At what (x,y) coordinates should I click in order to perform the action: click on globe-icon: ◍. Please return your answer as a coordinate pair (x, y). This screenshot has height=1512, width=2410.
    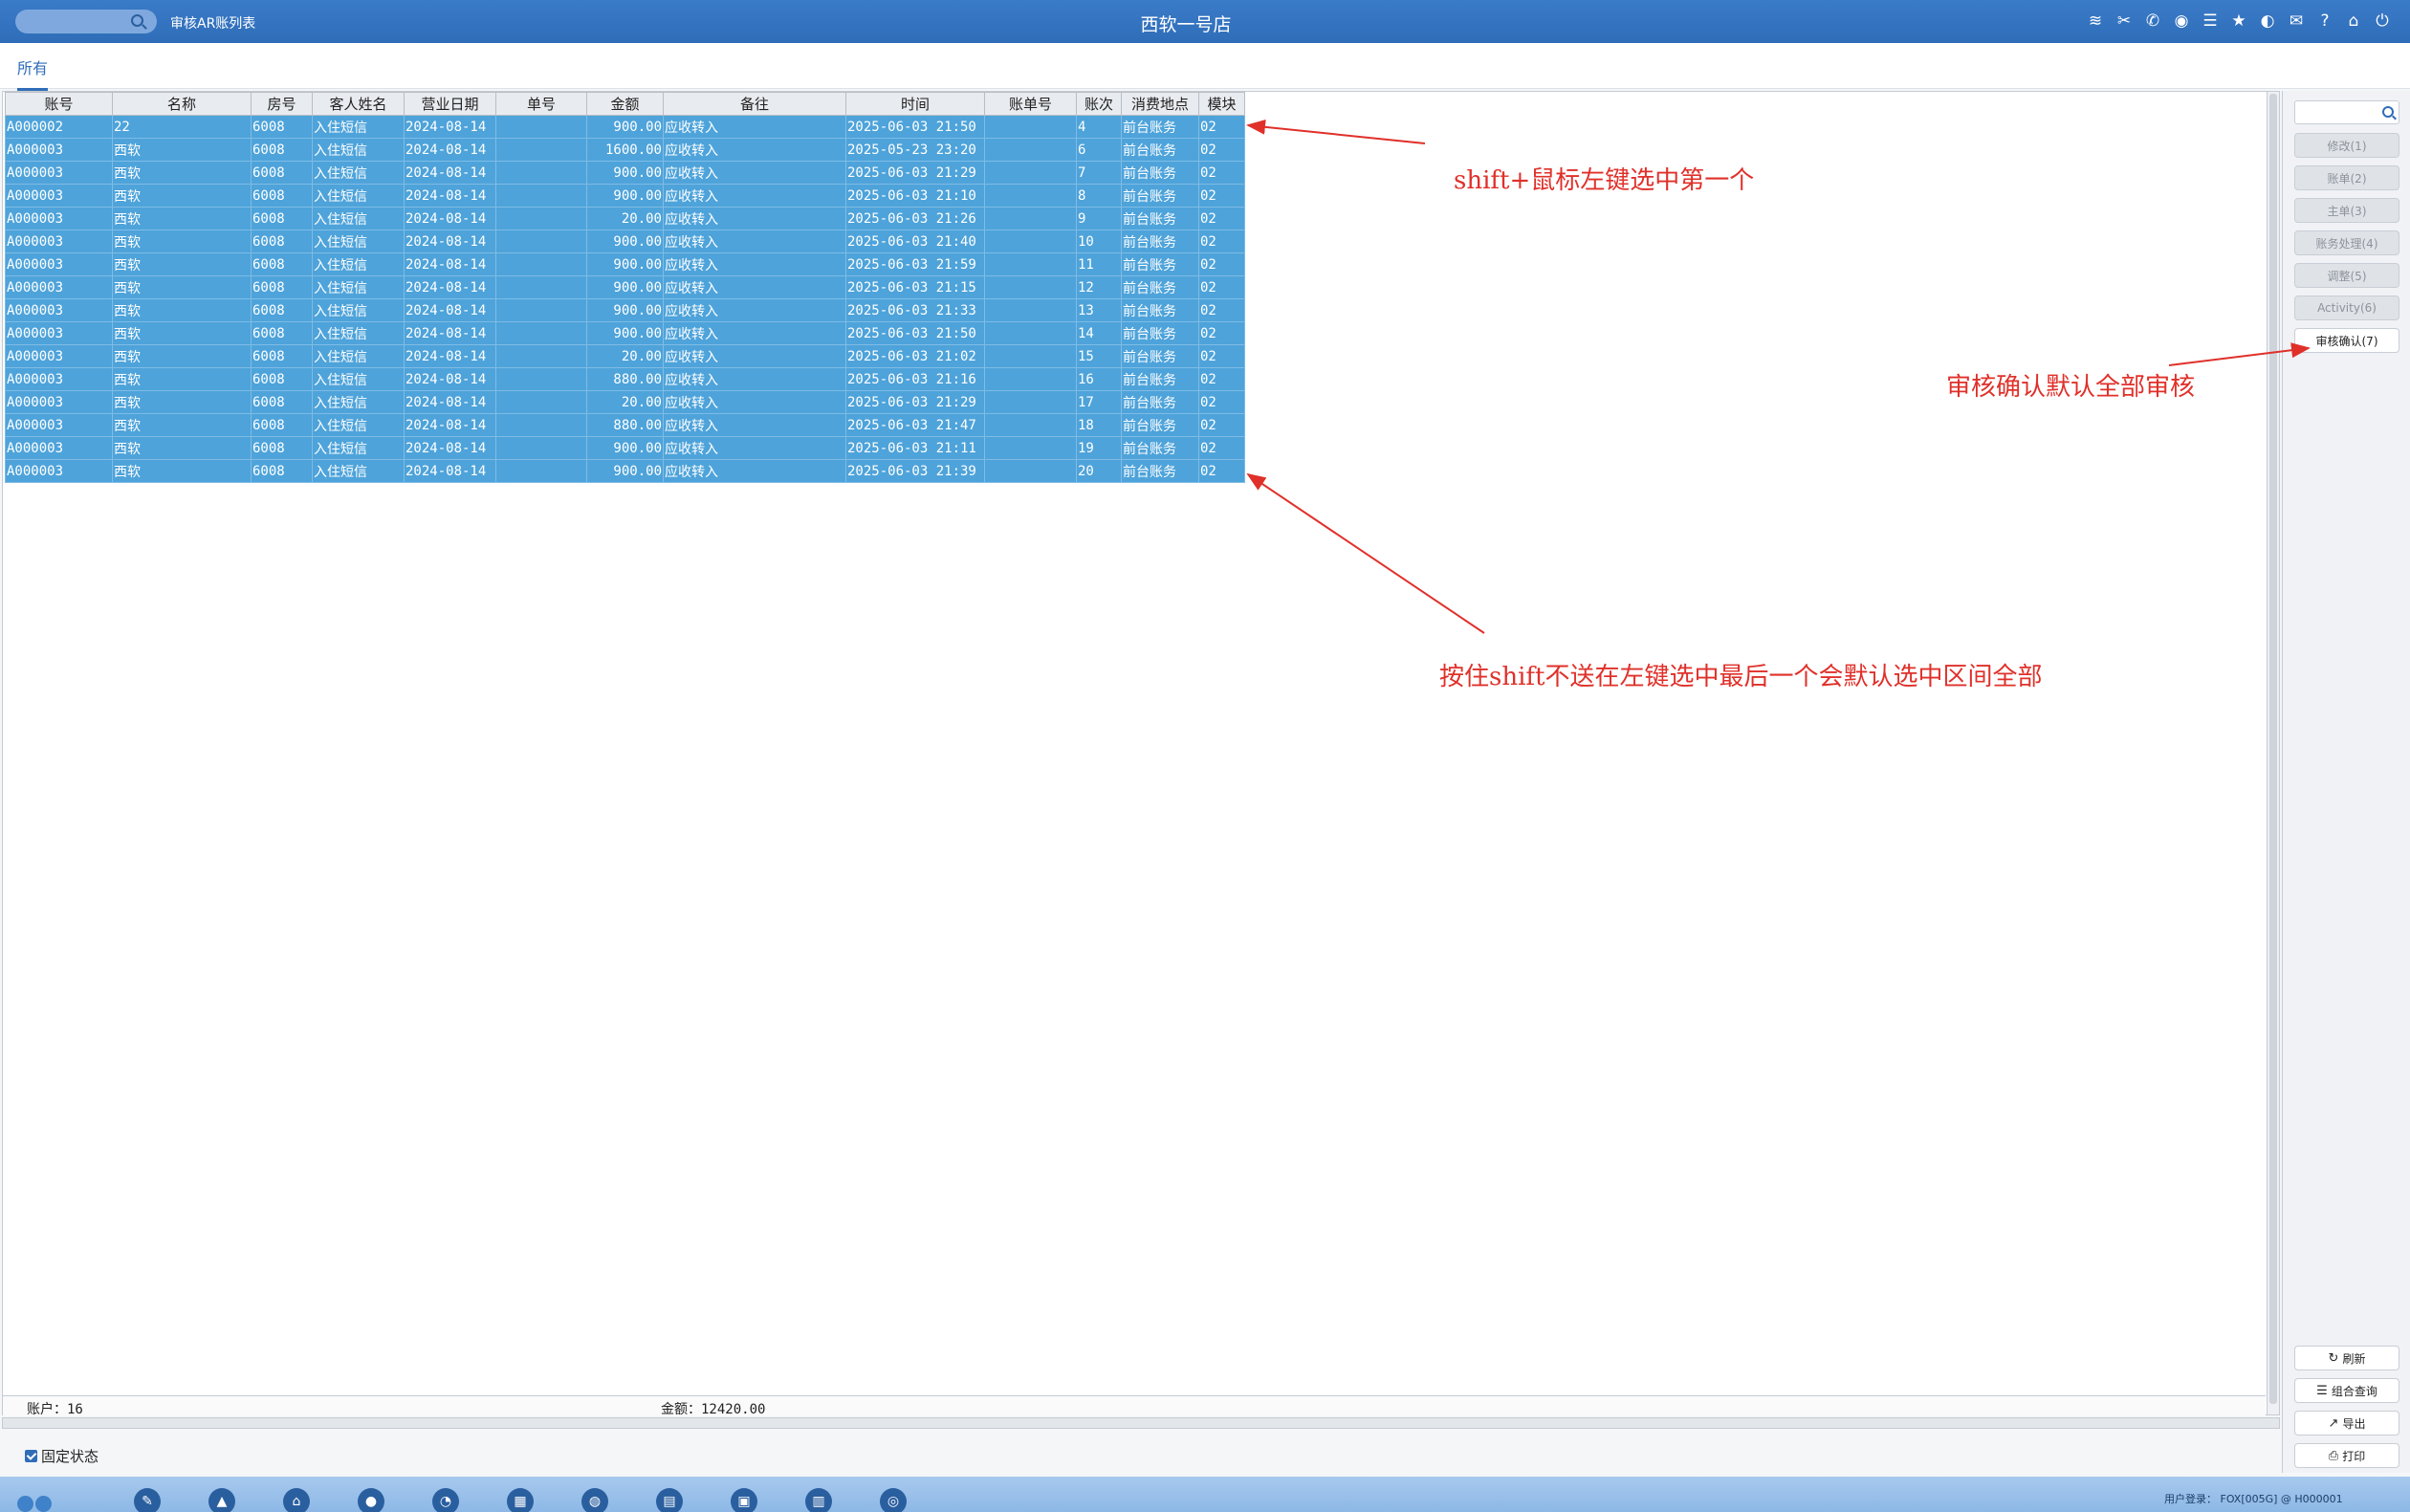
    Looking at the image, I should click on (594, 1500).